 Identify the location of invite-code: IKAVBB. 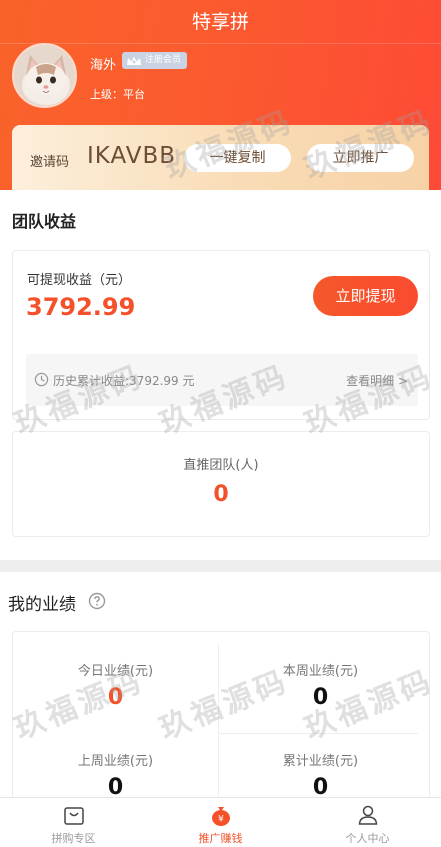
(132, 156).